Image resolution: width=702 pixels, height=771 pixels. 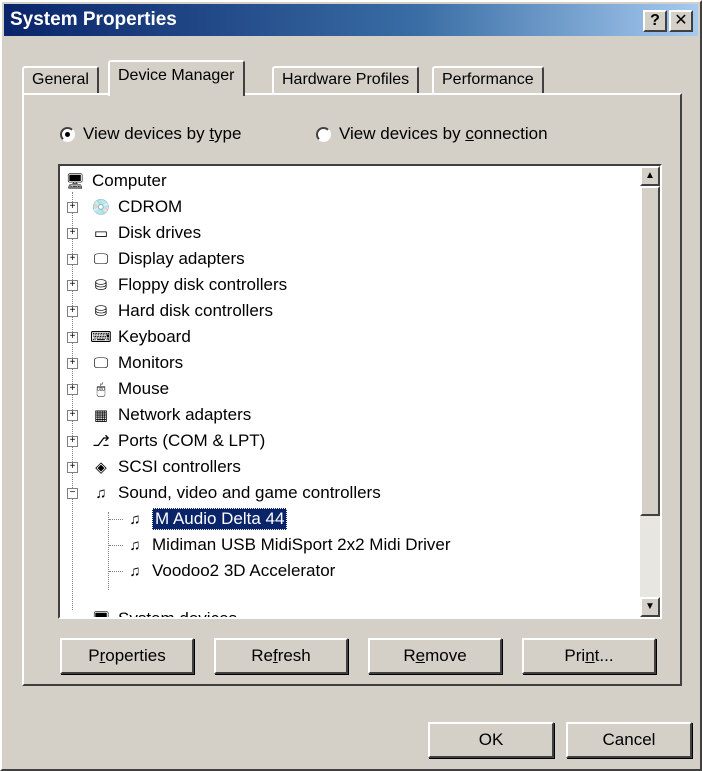 I want to click on view-by-type-label: View devices by type, so click(x=162, y=133).